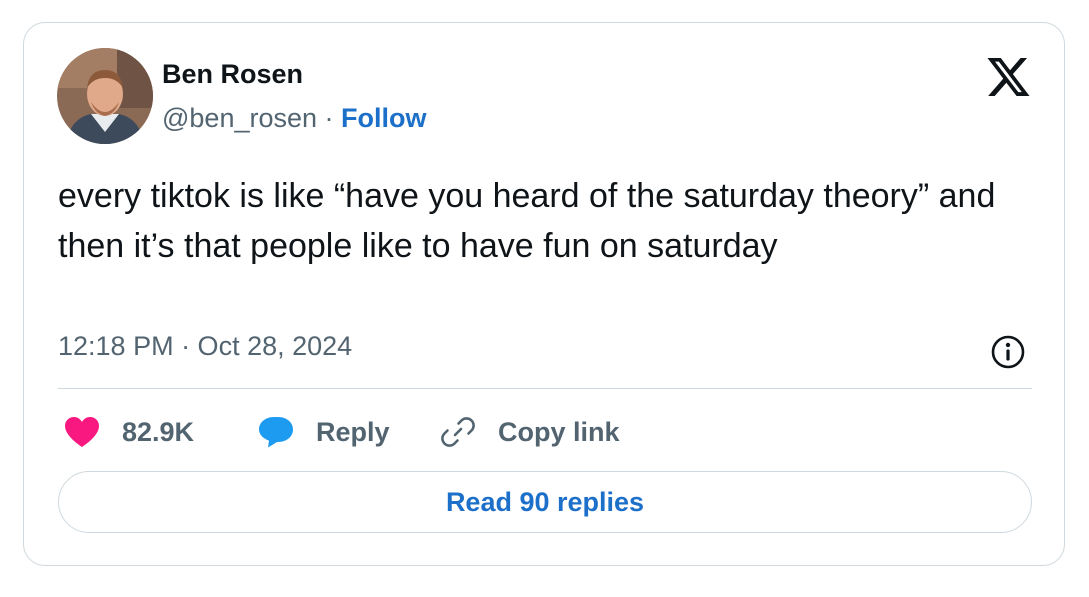  I want to click on link-icon, so click(458, 432).